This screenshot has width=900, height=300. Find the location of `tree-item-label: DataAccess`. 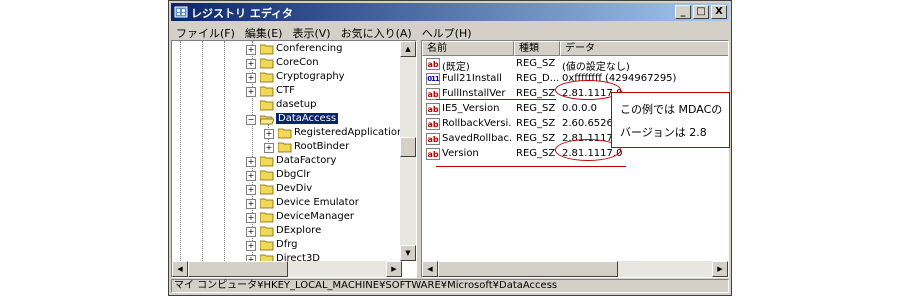

tree-item-label: DataAccess is located at coordinates (307, 118).